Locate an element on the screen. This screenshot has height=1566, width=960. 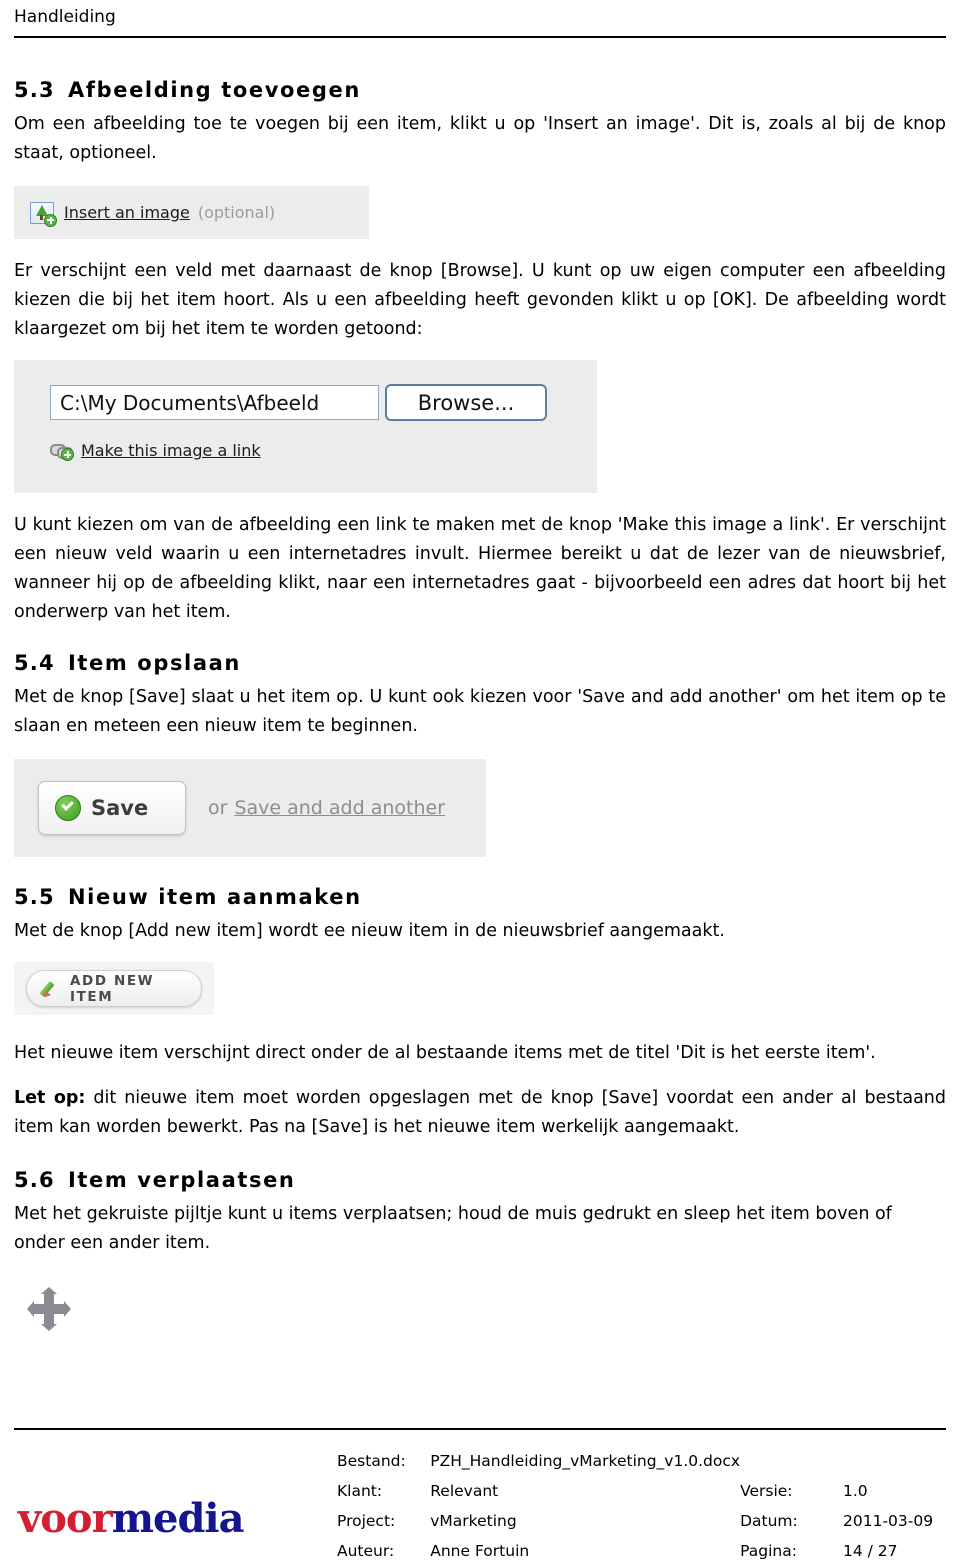
section-number: 5.6 is located at coordinates (34, 1180).